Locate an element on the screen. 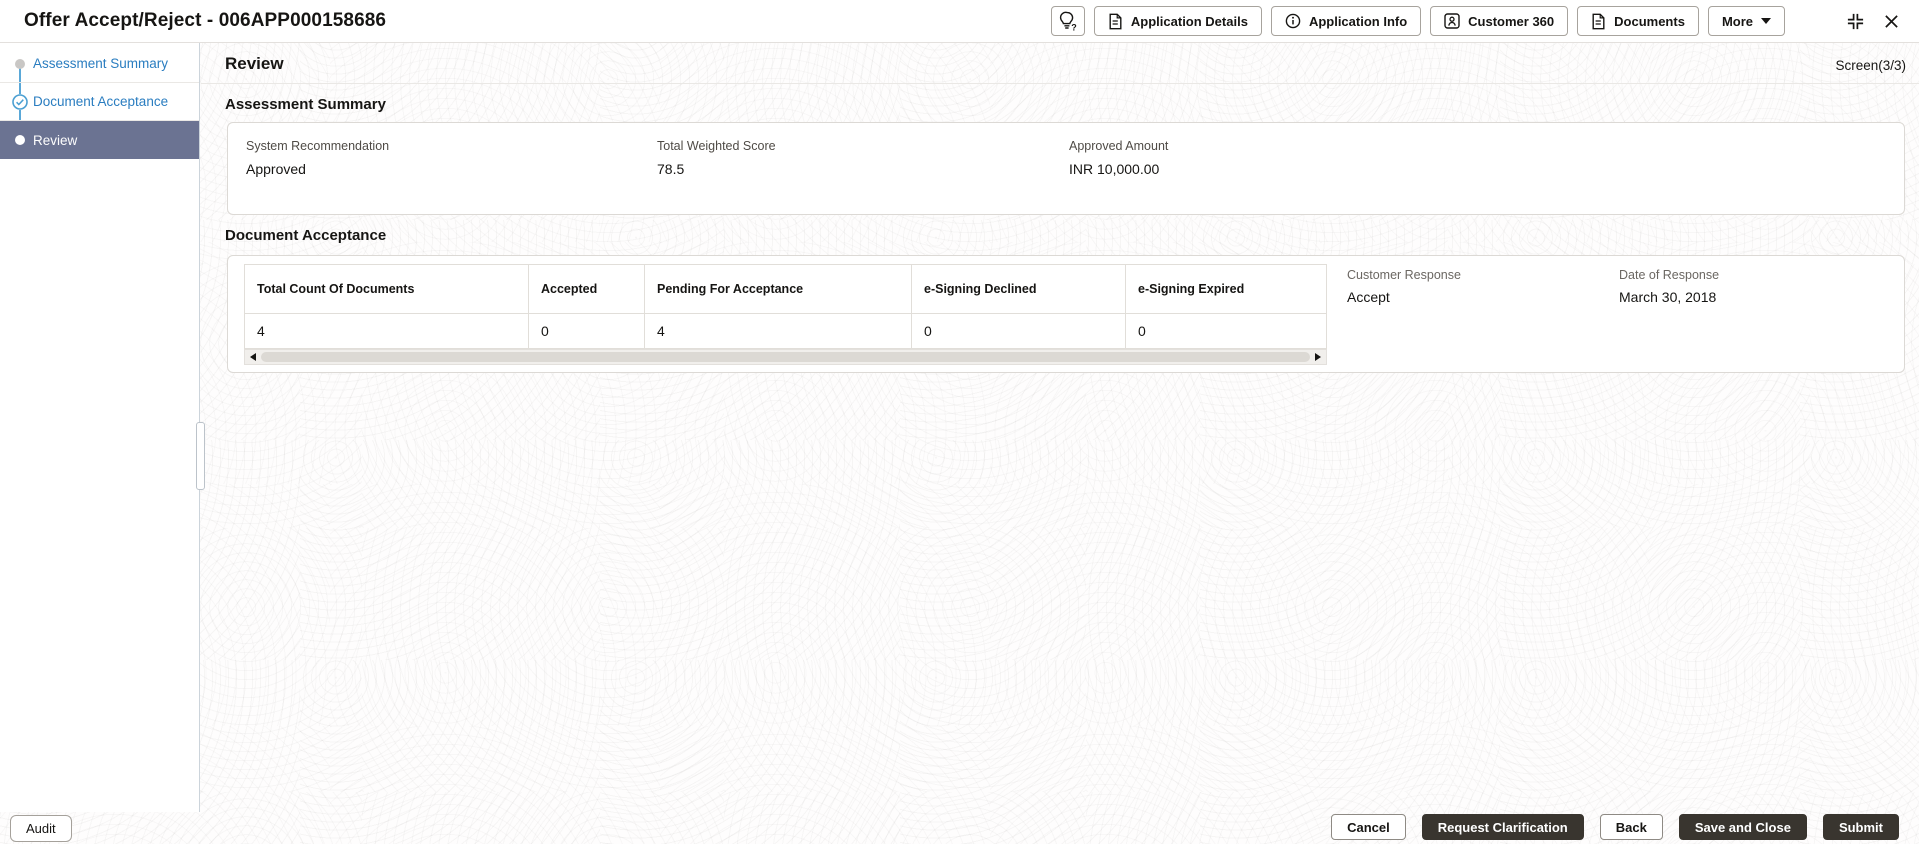 The image size is (1919, 844). application-details-button: Application Details is located at coordinates (1177, 21).